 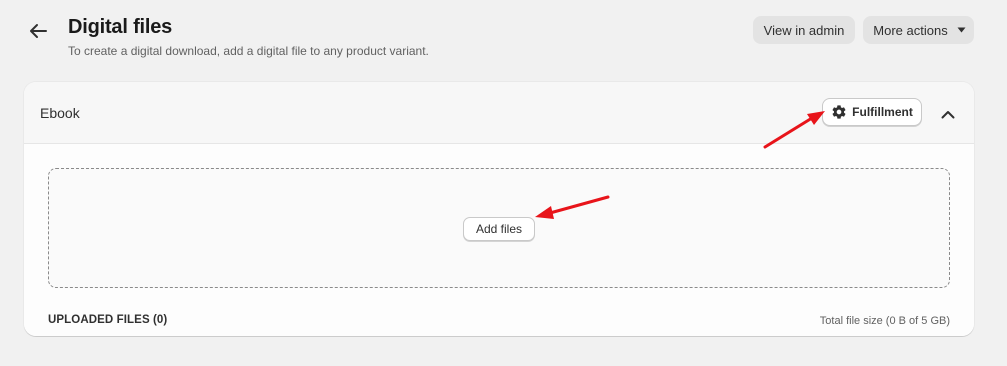 I want to click on caret-down-icon, so click(x=961, y=30).